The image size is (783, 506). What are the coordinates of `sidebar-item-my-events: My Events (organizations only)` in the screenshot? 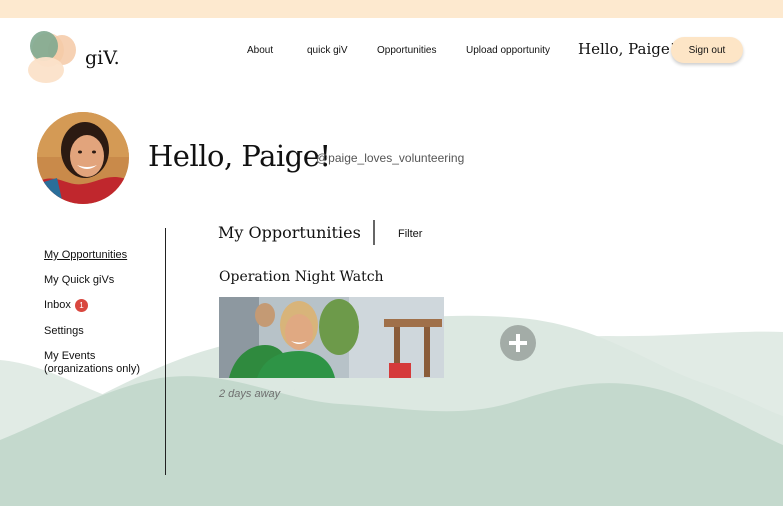 It's located at (92, 363).